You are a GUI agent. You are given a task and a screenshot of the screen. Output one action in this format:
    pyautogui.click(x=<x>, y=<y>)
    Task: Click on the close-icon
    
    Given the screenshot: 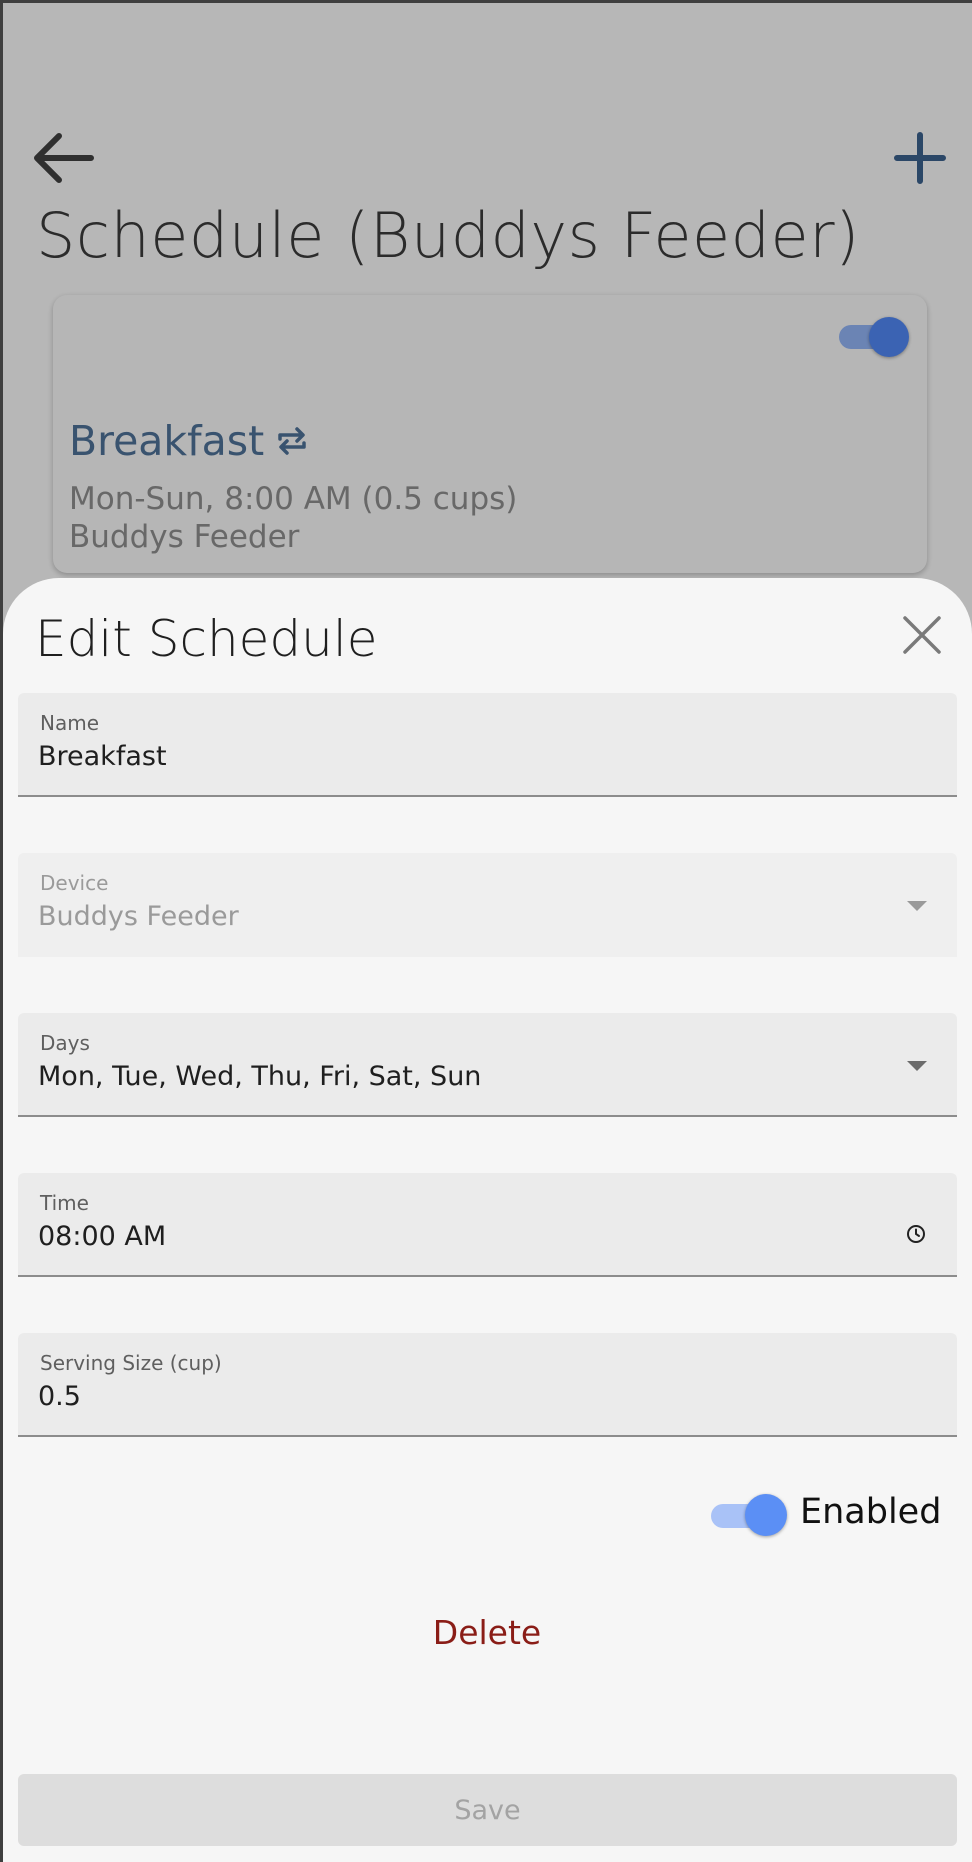 What is the action you would take?
    pyautogui.click(x=922, y=635)
    